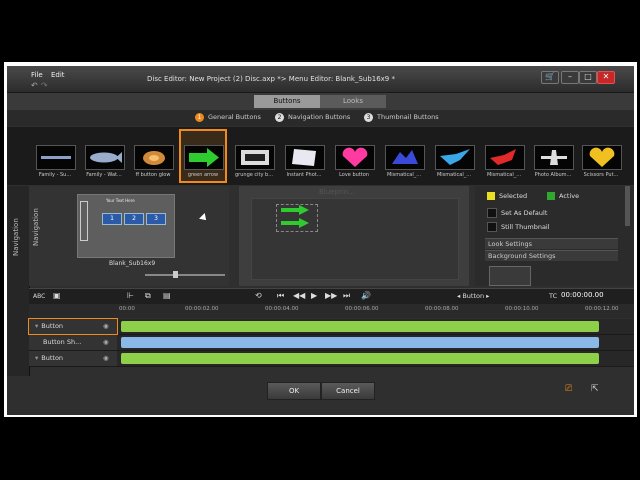 This screenshot has height=480, width=640. I want to click on nav-slot-3: 3, so click(156, 219).